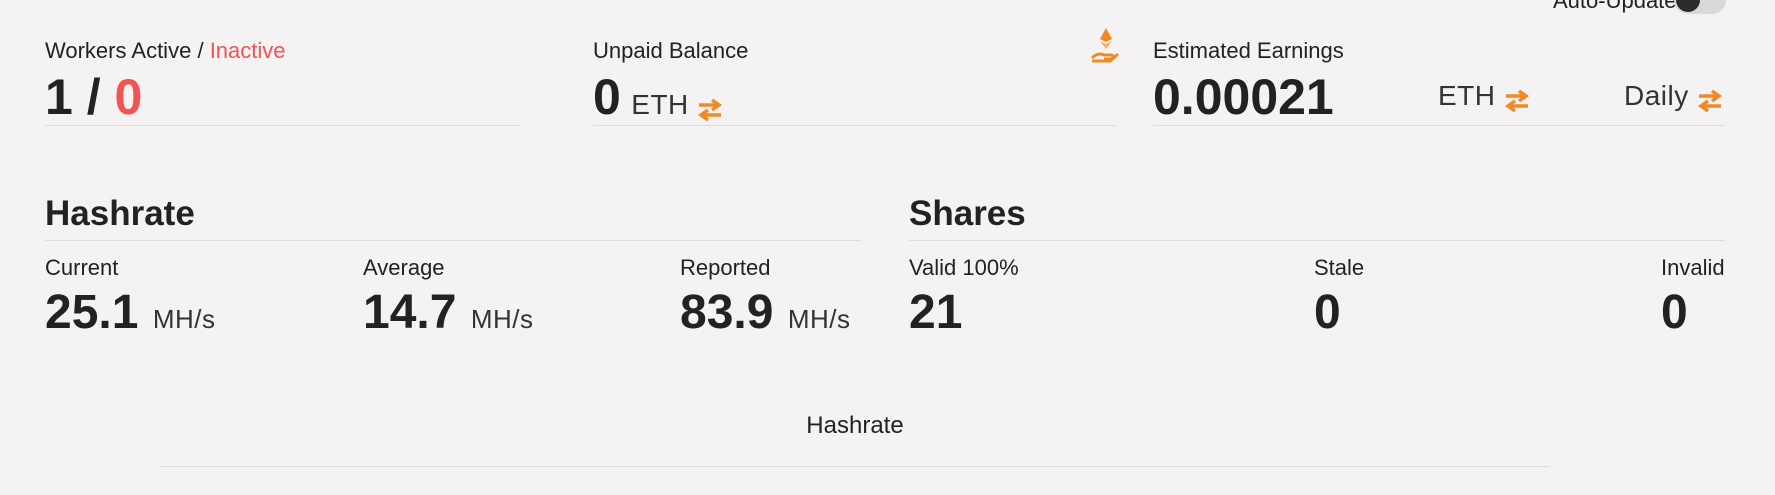 The height and width of the screenshot is (495, 1775). Describe the element at coordinates (725, 267) in the screenshot. I see `hashrate-reported-label: Reported` at that location.